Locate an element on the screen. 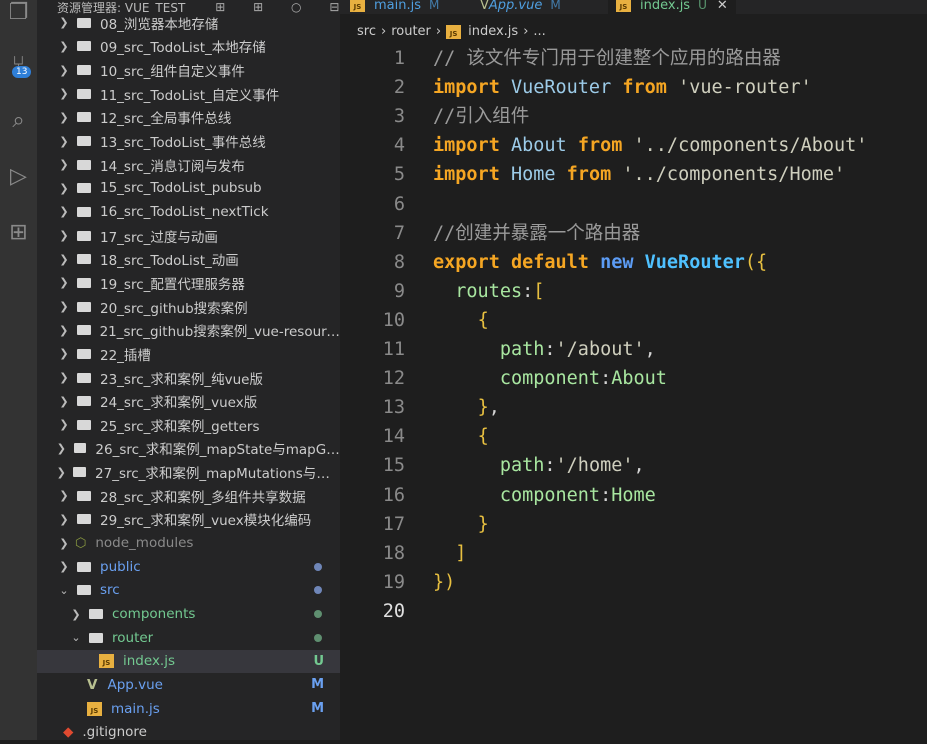  code-line: component:About is located at coordinates (550, 378).